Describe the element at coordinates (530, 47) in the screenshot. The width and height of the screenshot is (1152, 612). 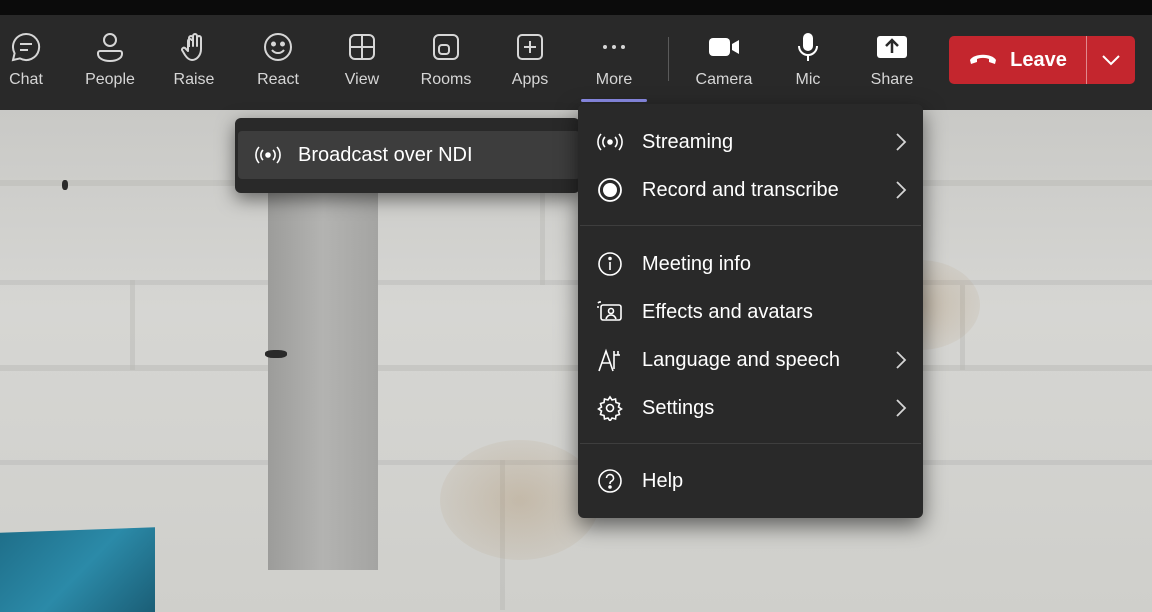
I see `plus-square-icon` at that location.